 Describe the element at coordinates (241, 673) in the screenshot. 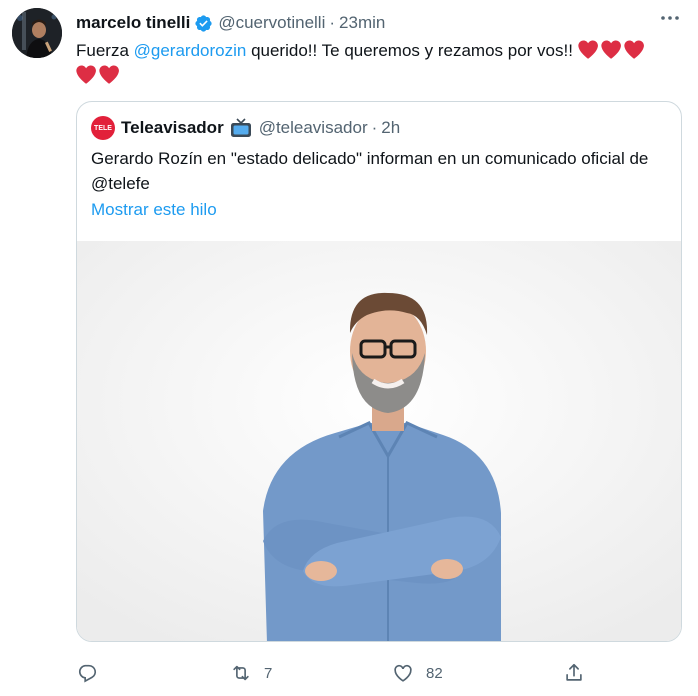

I see `retweet-icon` at that location.